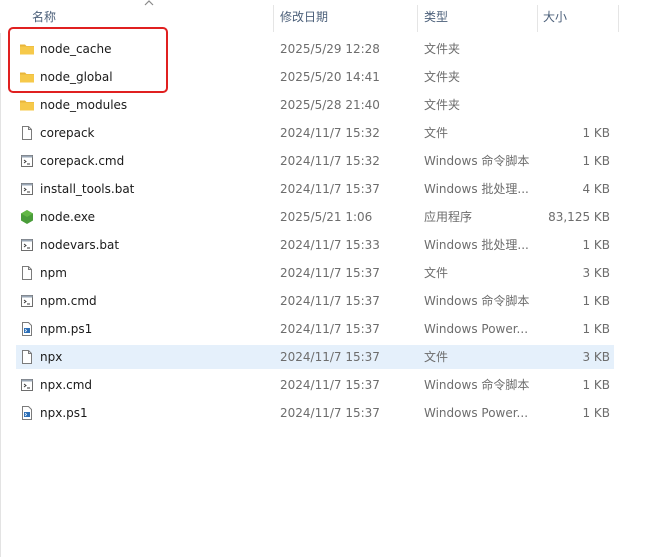 The image size is (647, 557). Describe the element at coordinates (0, 278) in the screenshot. I see `left-border` at that location.